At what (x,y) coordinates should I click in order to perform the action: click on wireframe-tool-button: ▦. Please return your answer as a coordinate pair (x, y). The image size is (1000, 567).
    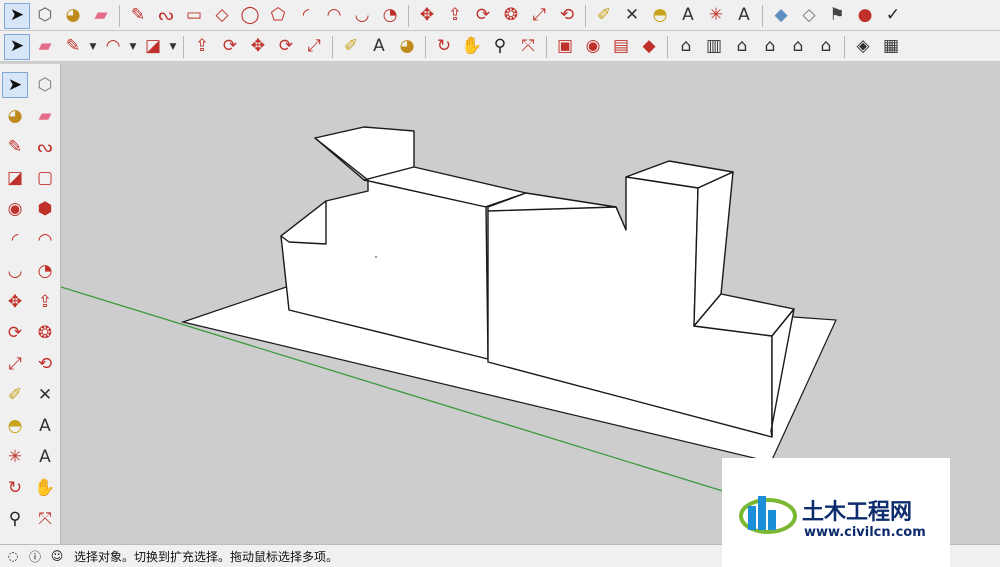
    Looking at the image, I should click on (891, 47).